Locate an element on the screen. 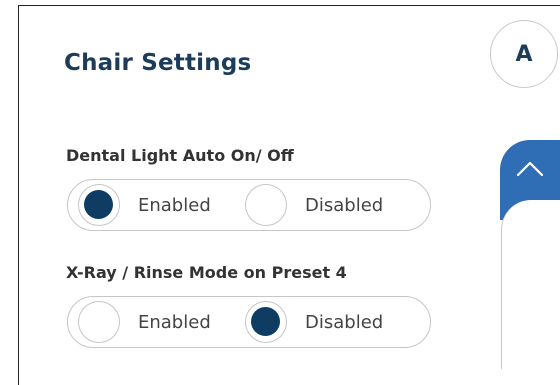 The width and height of the screenshot is (560, 385). dental-light-disabled-option: Disabled is located at coordinates (314, 205).